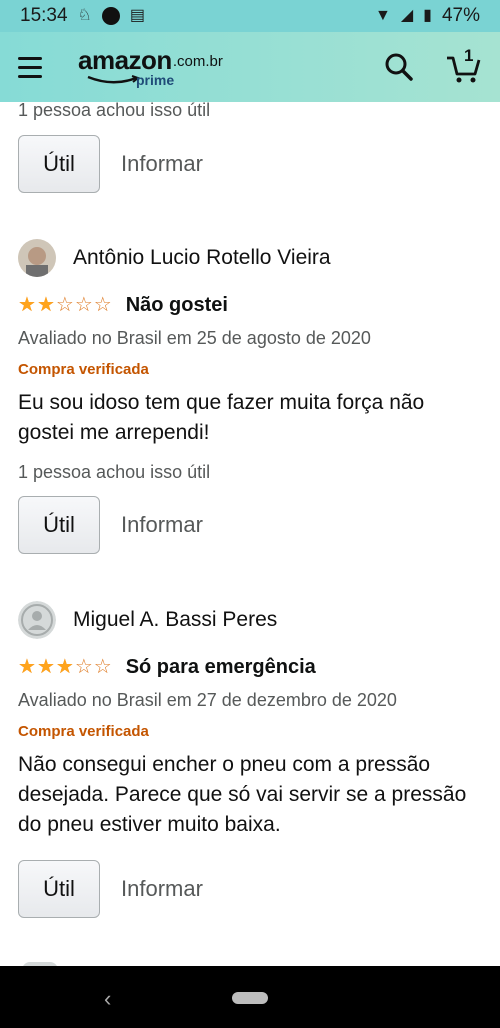 Image resolution: width=500 pixels, height=1028 pixels. Describe the element at coordinates (155, 80) in the screenshot. I see `logo-prime: prime` at that location.